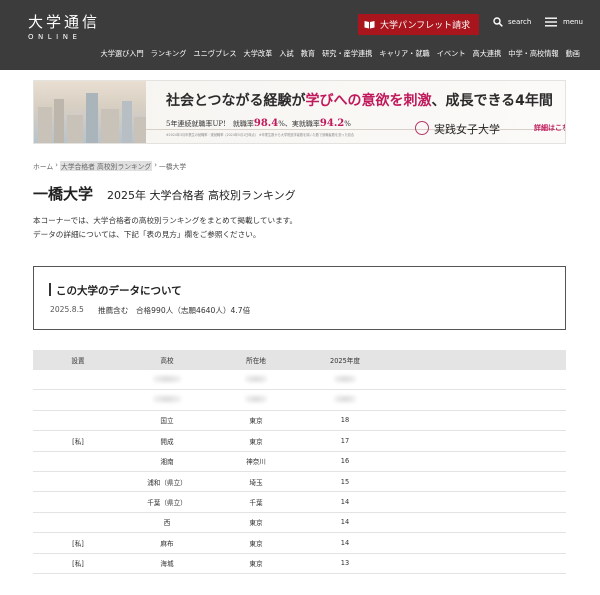 The width and height of the screenshot is (600, 595). What do you see at coordinates (451, 54) in the screenshot?
I see `nav-item-event: イベント` at bounding box center [451, 54].